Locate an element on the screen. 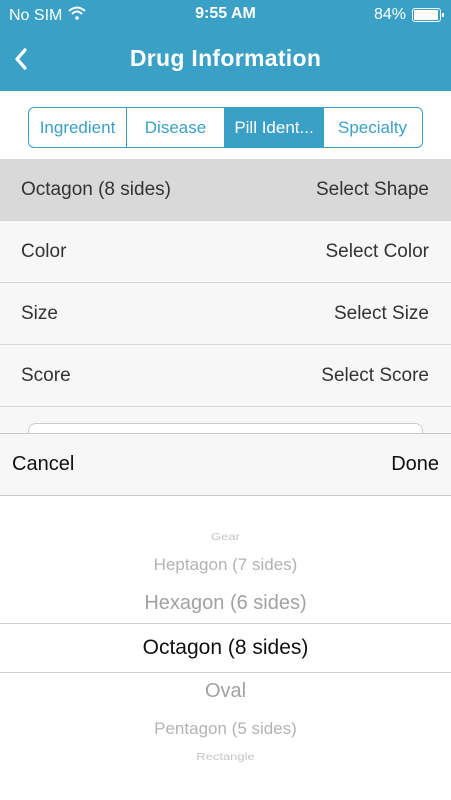 This screenshot has height=800, width=451. picker-option: Heptagon (7 sides) is located at coordinates (225, 565).